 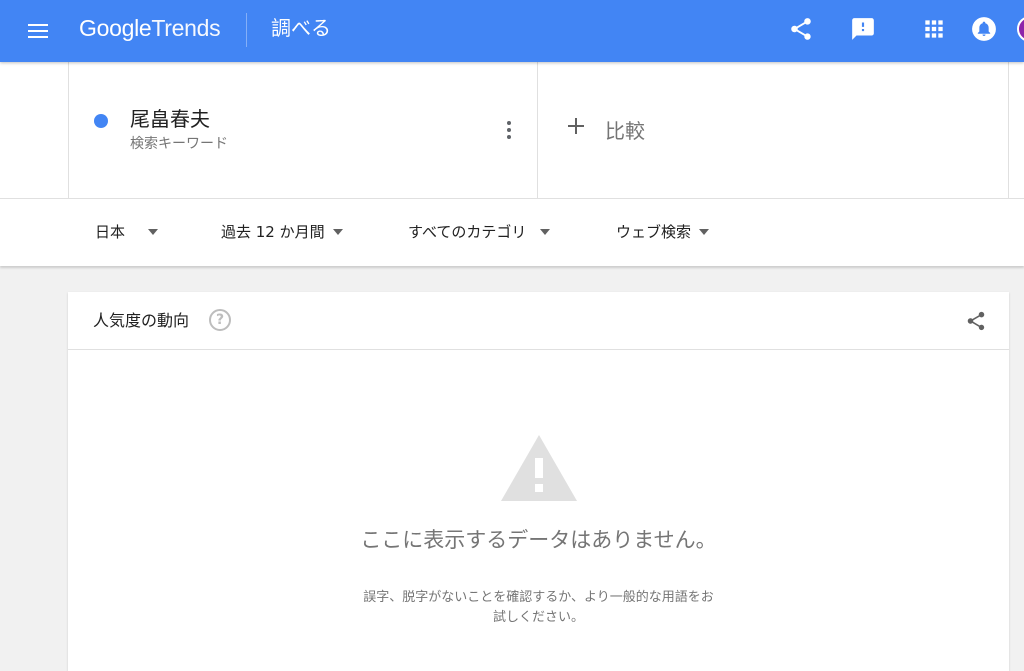 I want to click on add-icon, so click(x=576, y=126).